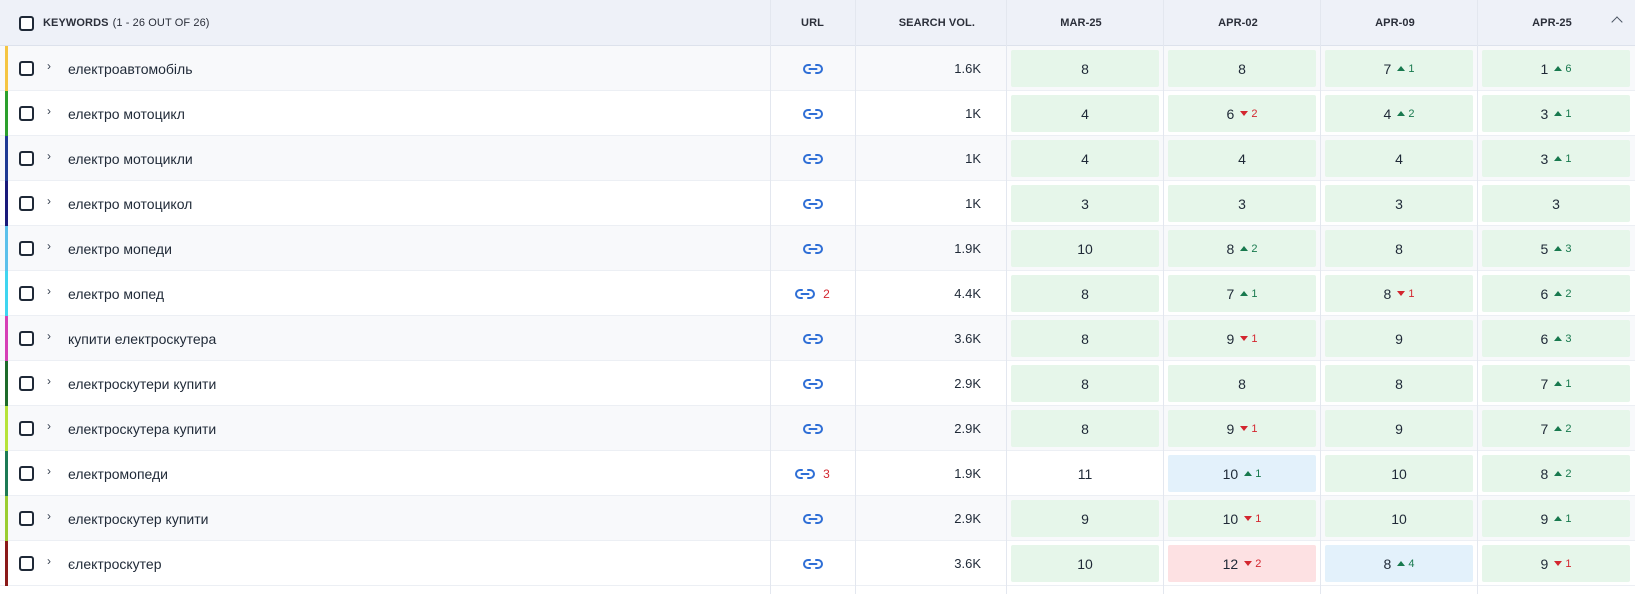  What do you see at coordinates (120, 248) in the screenshot?
I see `keyword-text: електро мопеди` at bounding box center [120, 248].